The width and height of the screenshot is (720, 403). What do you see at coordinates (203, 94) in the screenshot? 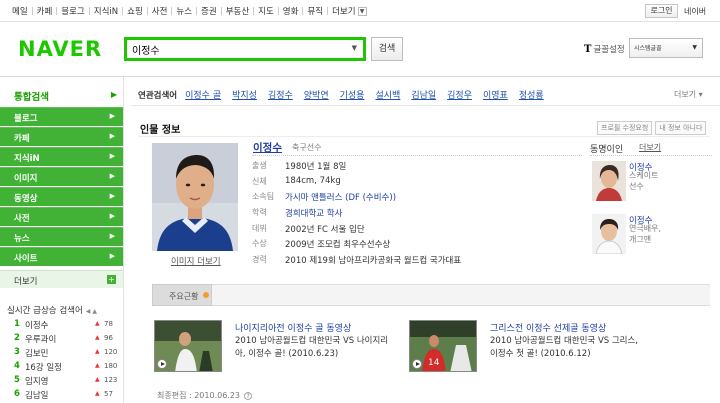
I see `related-keyword: 이정수 골` at bounding box center [203, 94].